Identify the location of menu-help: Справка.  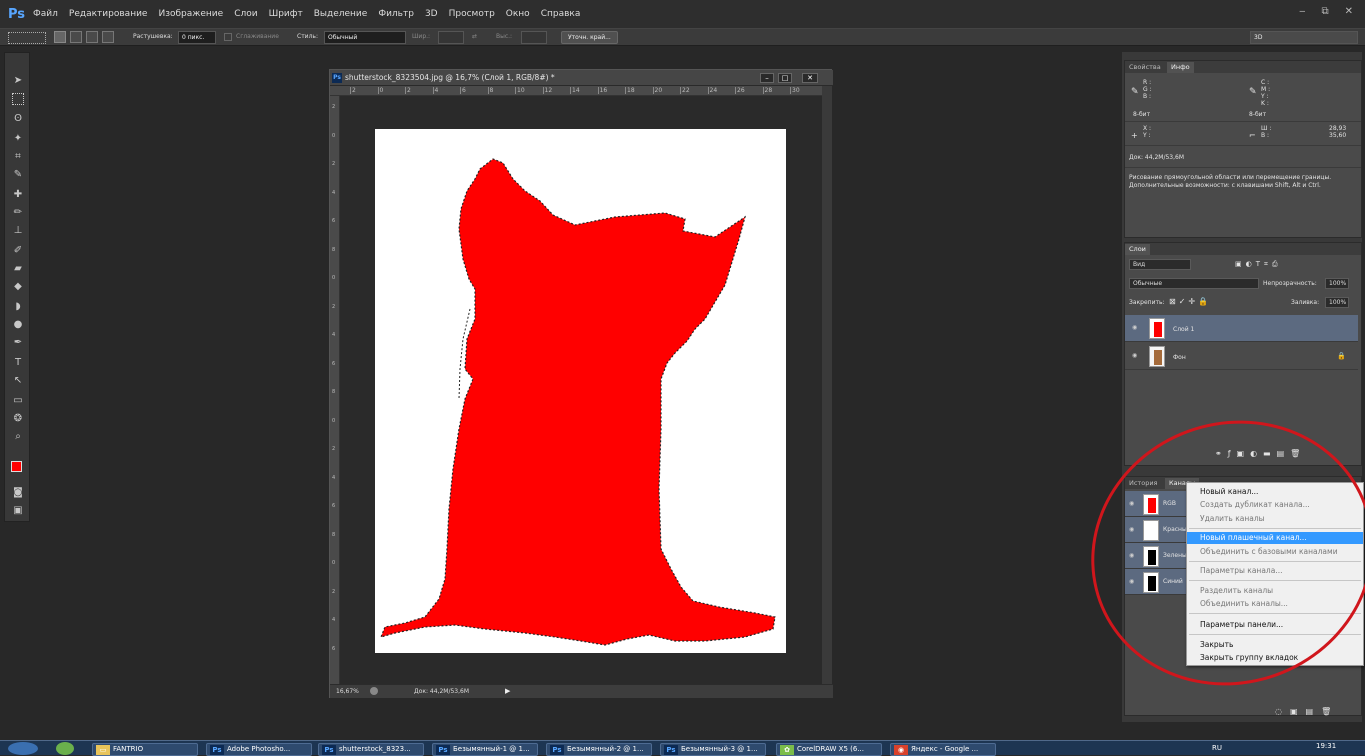
(561, 14).